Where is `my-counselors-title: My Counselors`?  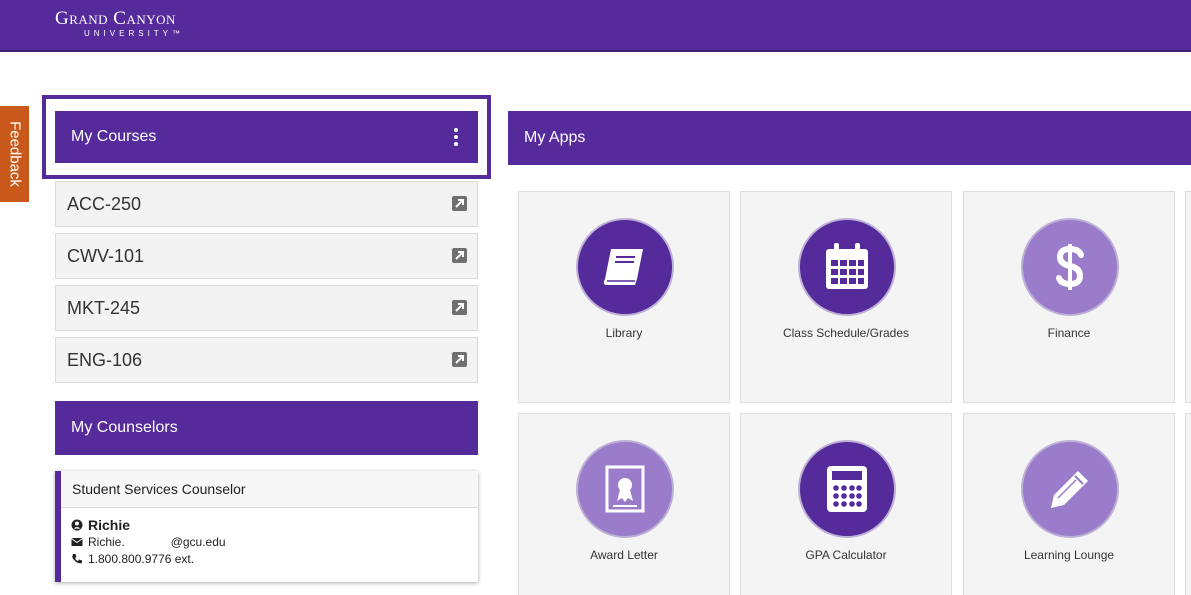 my-counselors-title: My Counselors is located at coordinates (124, 427).